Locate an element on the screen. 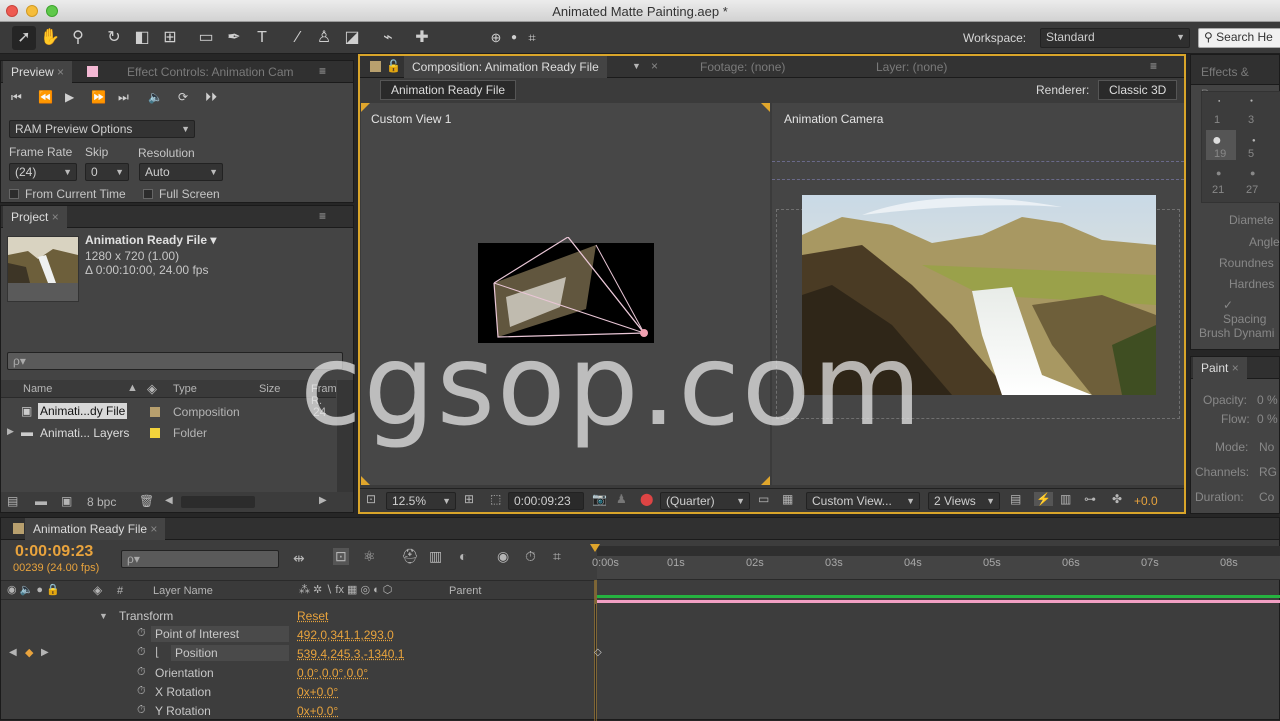 This screenshot has height=721, width=1280. transform-reset-button: Reset is located at coordinates (312, 616).